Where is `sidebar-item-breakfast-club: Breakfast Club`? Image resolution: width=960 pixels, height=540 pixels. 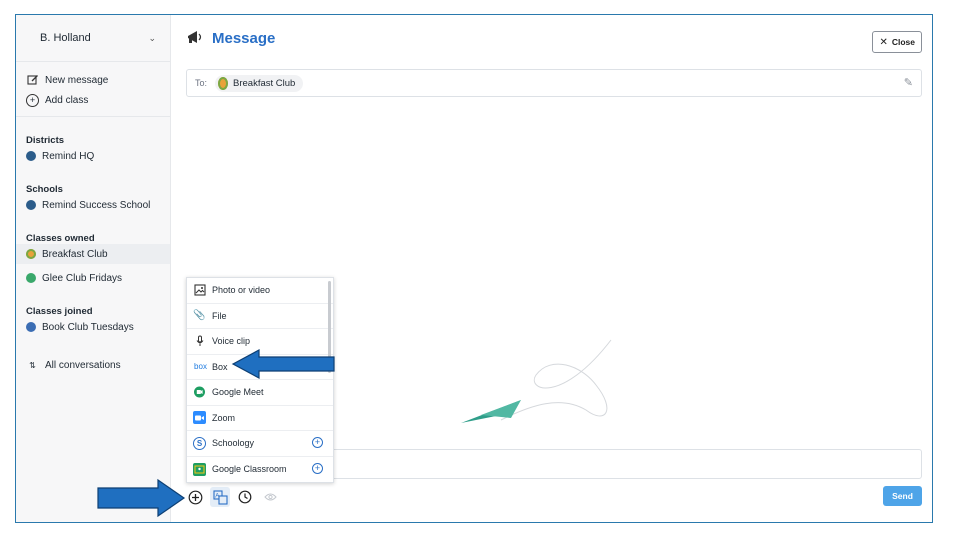 sidebar-item-breakfast-club: Breakfast Club is located at coordinates (93, 254).